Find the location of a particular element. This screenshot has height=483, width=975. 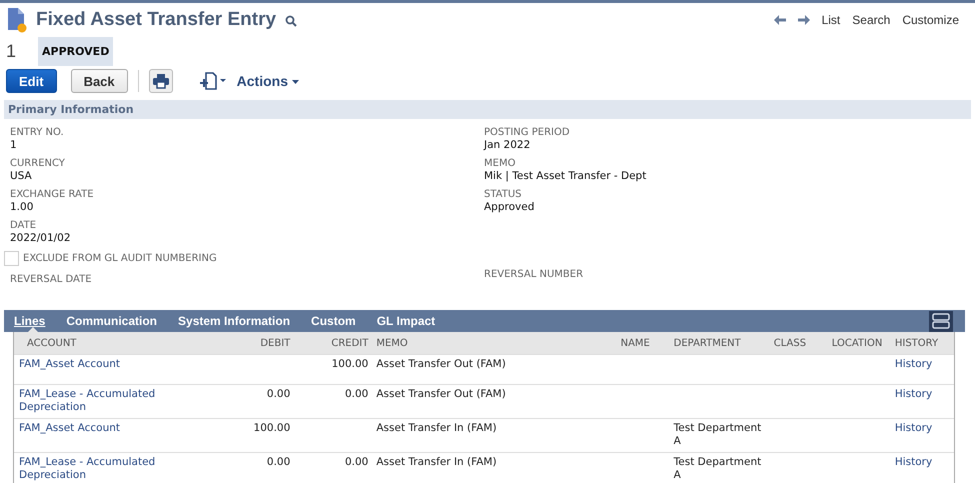

tab: GL Impact is located at coordinates (406, 321).